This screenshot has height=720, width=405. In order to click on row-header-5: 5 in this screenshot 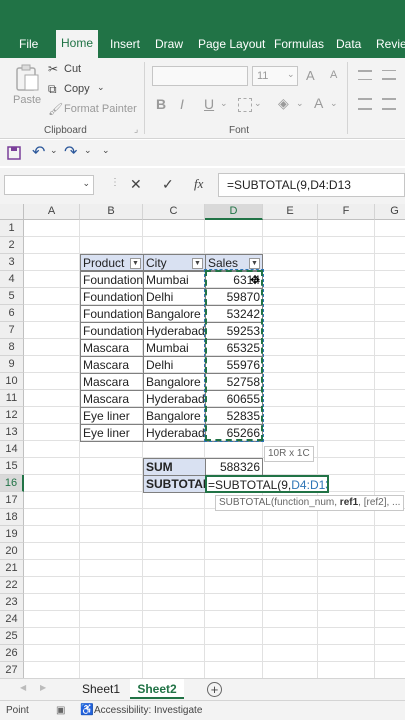, I will do `click(12, 296)`.